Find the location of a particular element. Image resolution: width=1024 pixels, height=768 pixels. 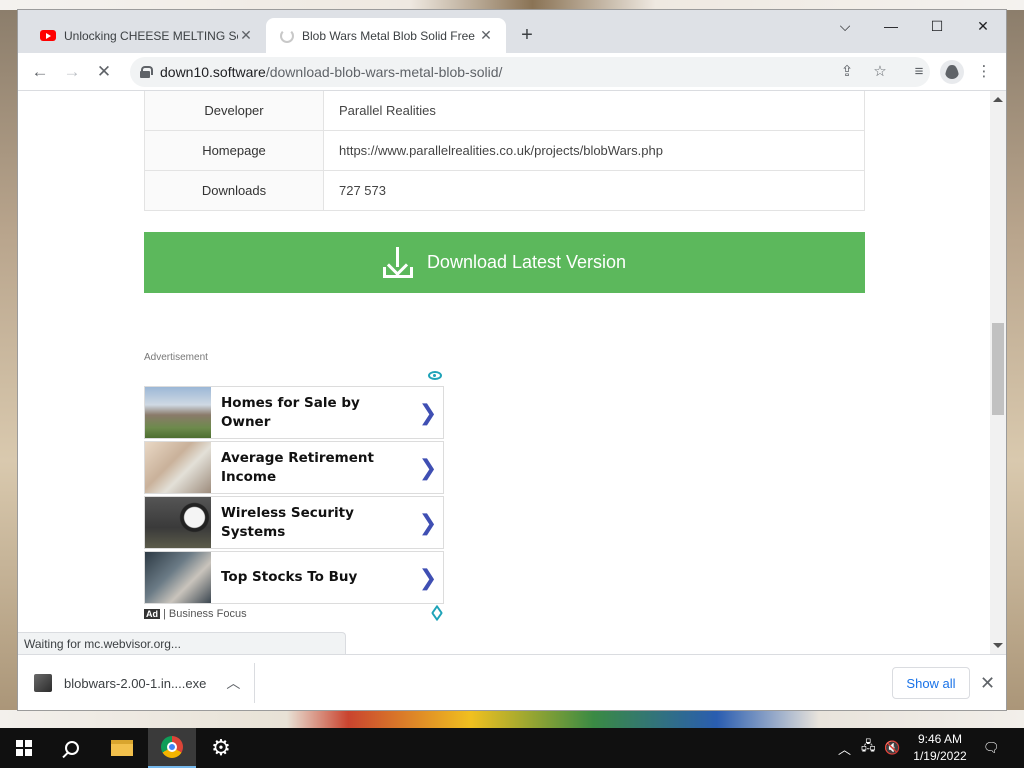

windows-logo-icon is located at coordinates (24, 748).